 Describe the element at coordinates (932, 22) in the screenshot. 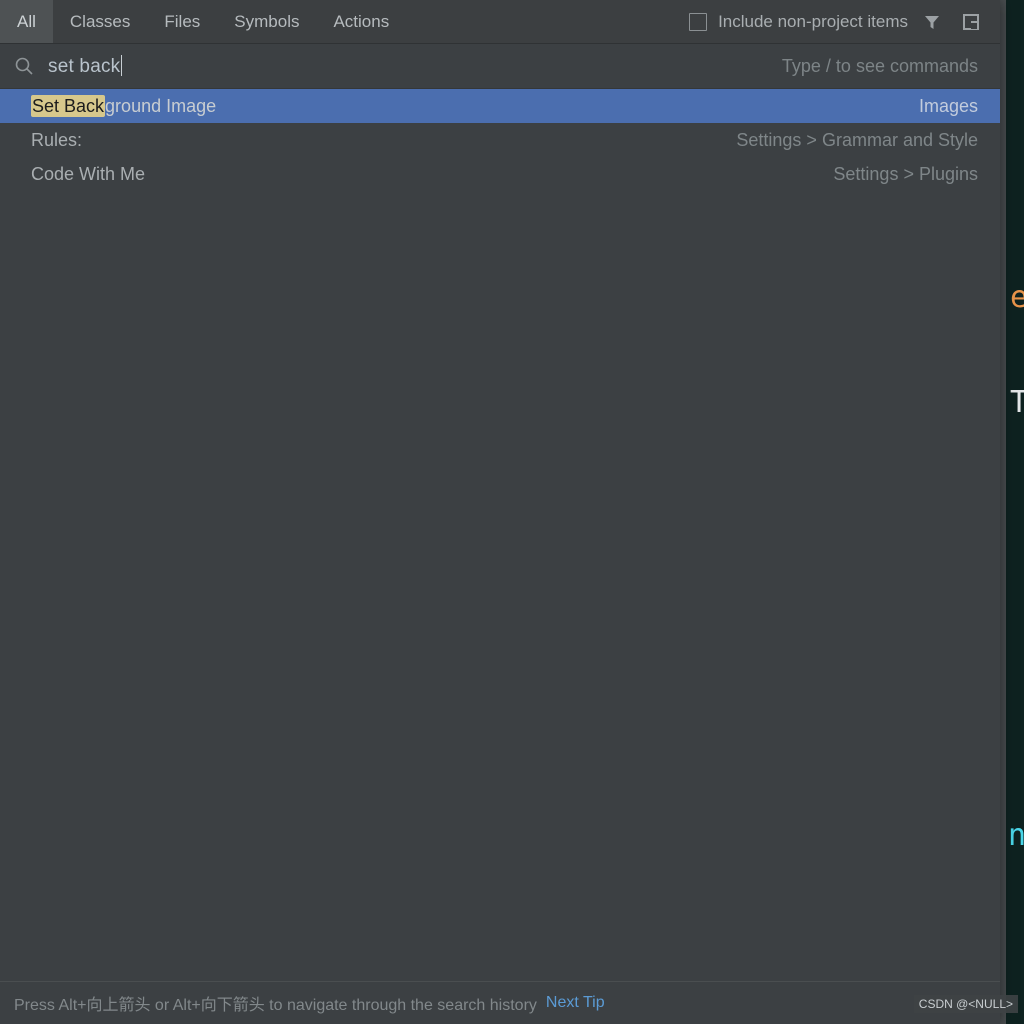

I see `filter-icon` at that location.